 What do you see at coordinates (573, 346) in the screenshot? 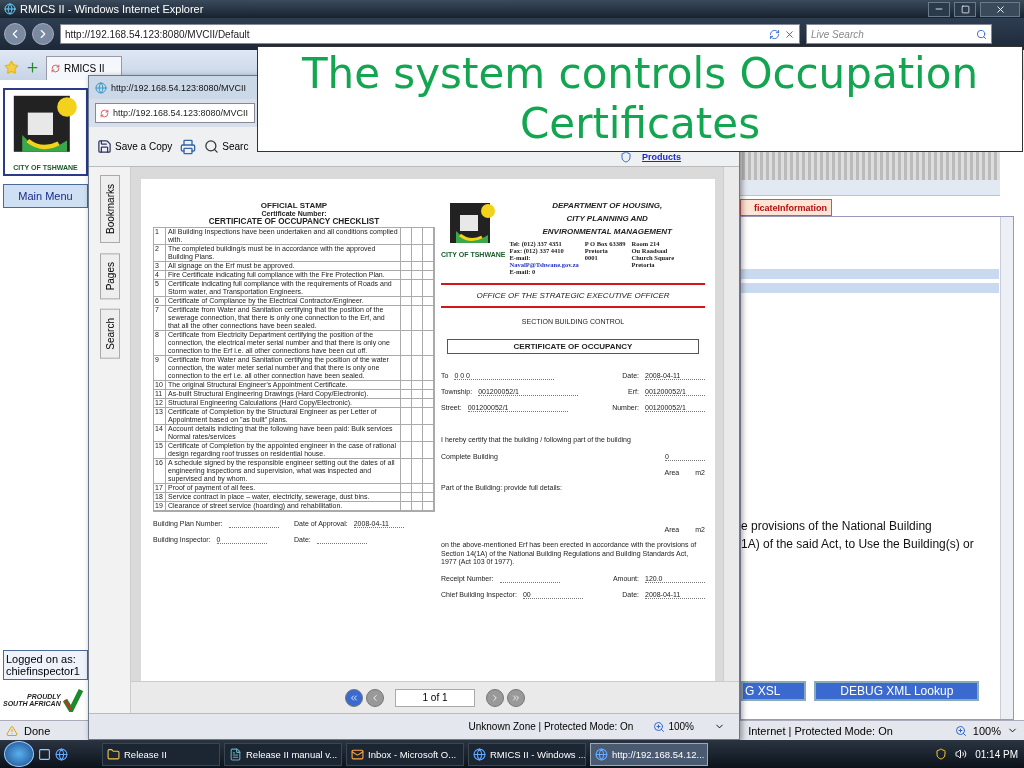
I see `certificate-title: CERTIFICATE OF OCCUPANCY` at bounding box center [573, 346].